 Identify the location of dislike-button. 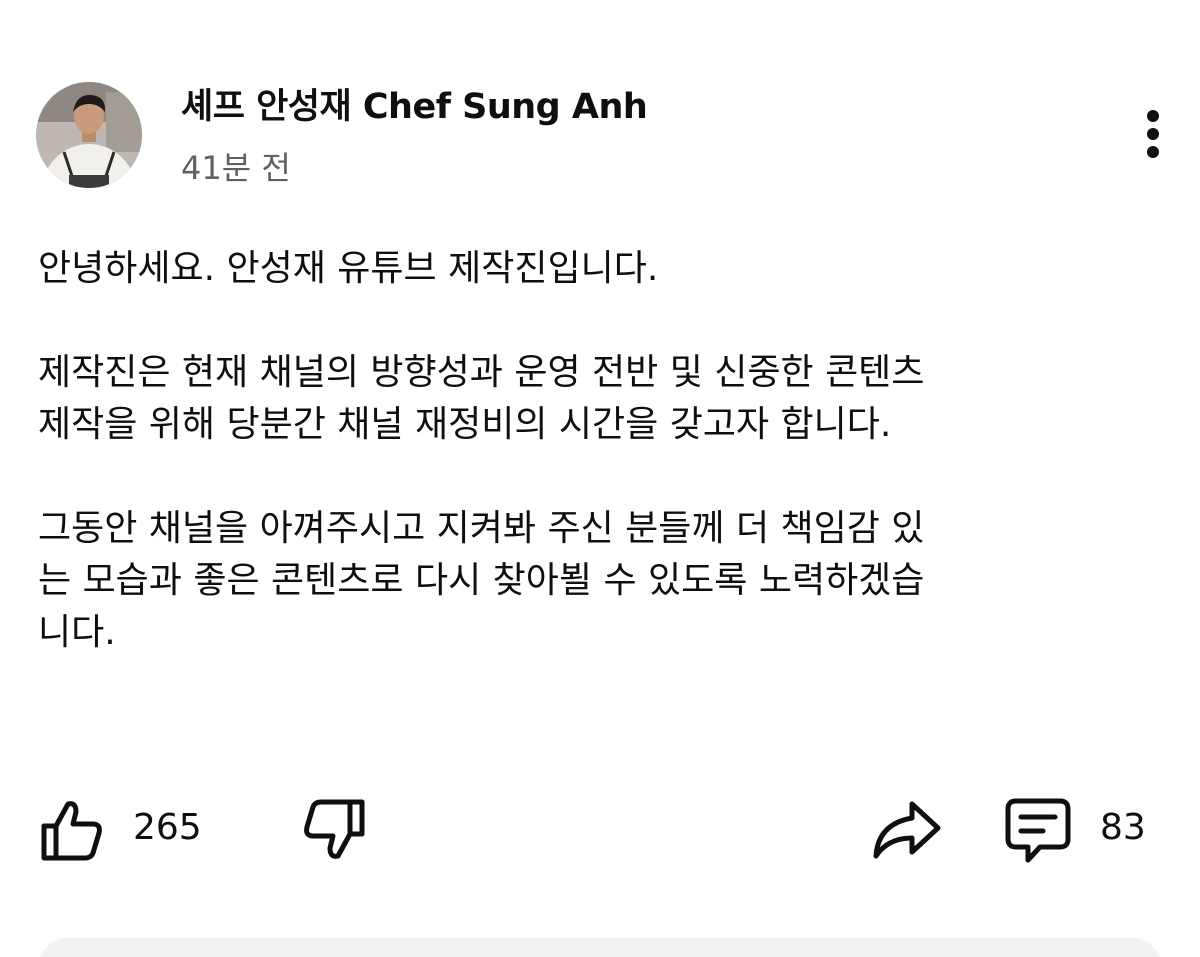
(334, 830).